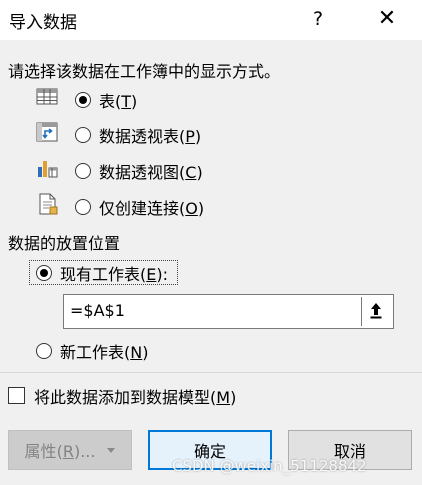 This screenshot has width=422, height=485. Describe the element at coordinates (47, 132) in the screenshot. I see `pivot-table-icon` at that location.